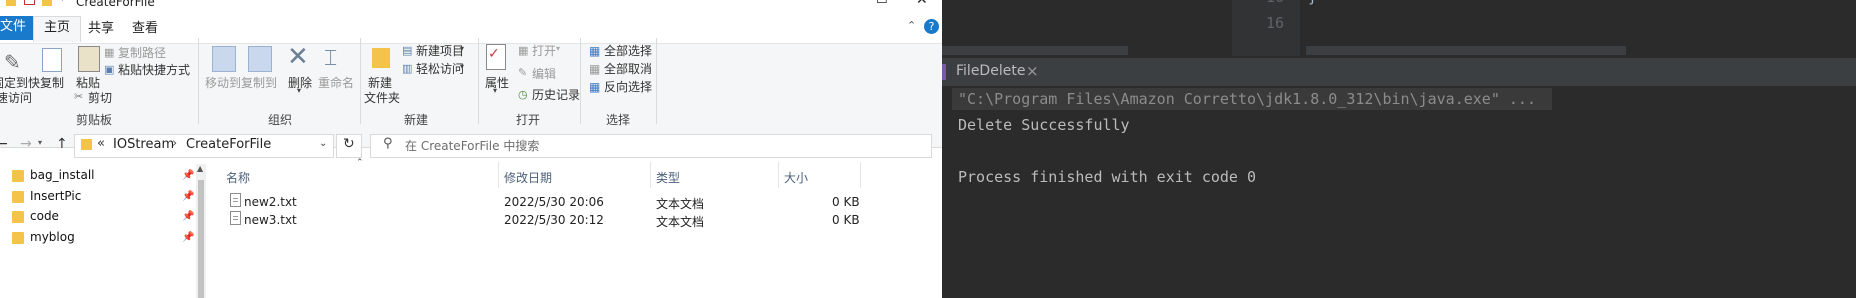 The height and width of the screenshot is (298, 1856). I want to click on search-placeholder: 在 CreateForFile 中搜索, so click(472, 146).